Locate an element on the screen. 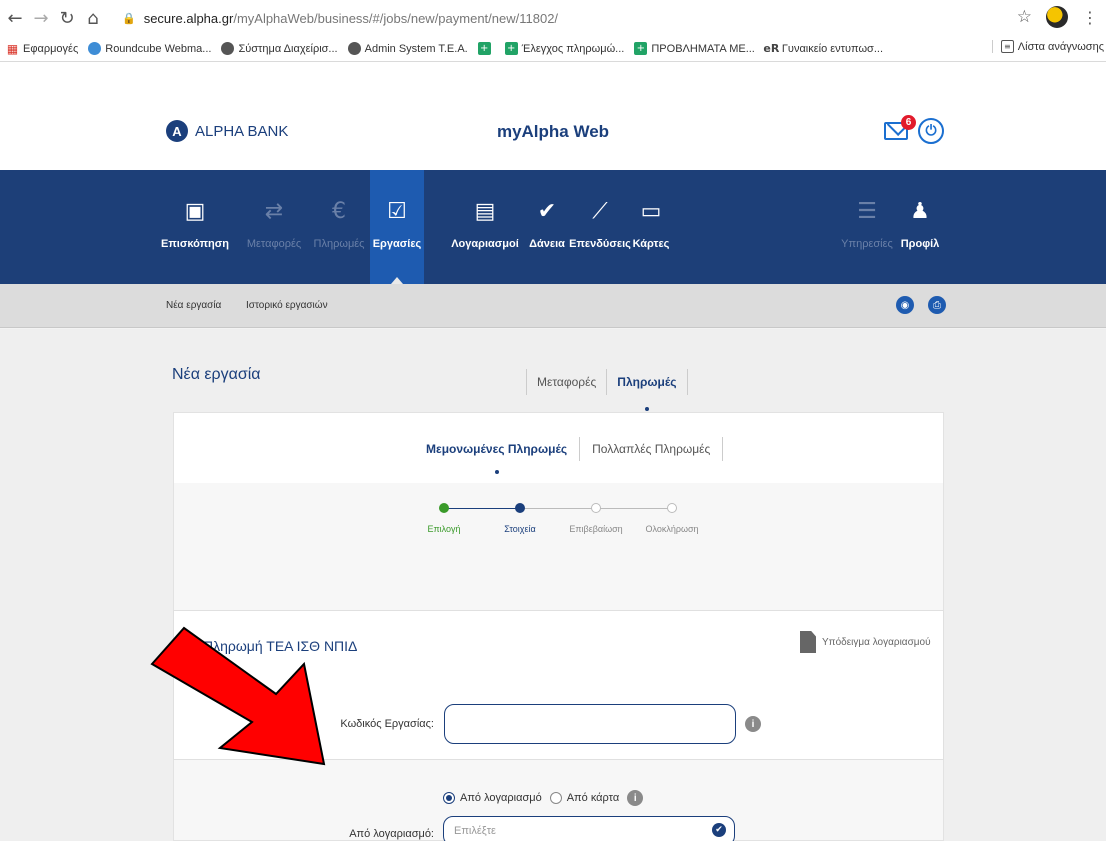  payments-icon: € is located at coordinates (339, 211).